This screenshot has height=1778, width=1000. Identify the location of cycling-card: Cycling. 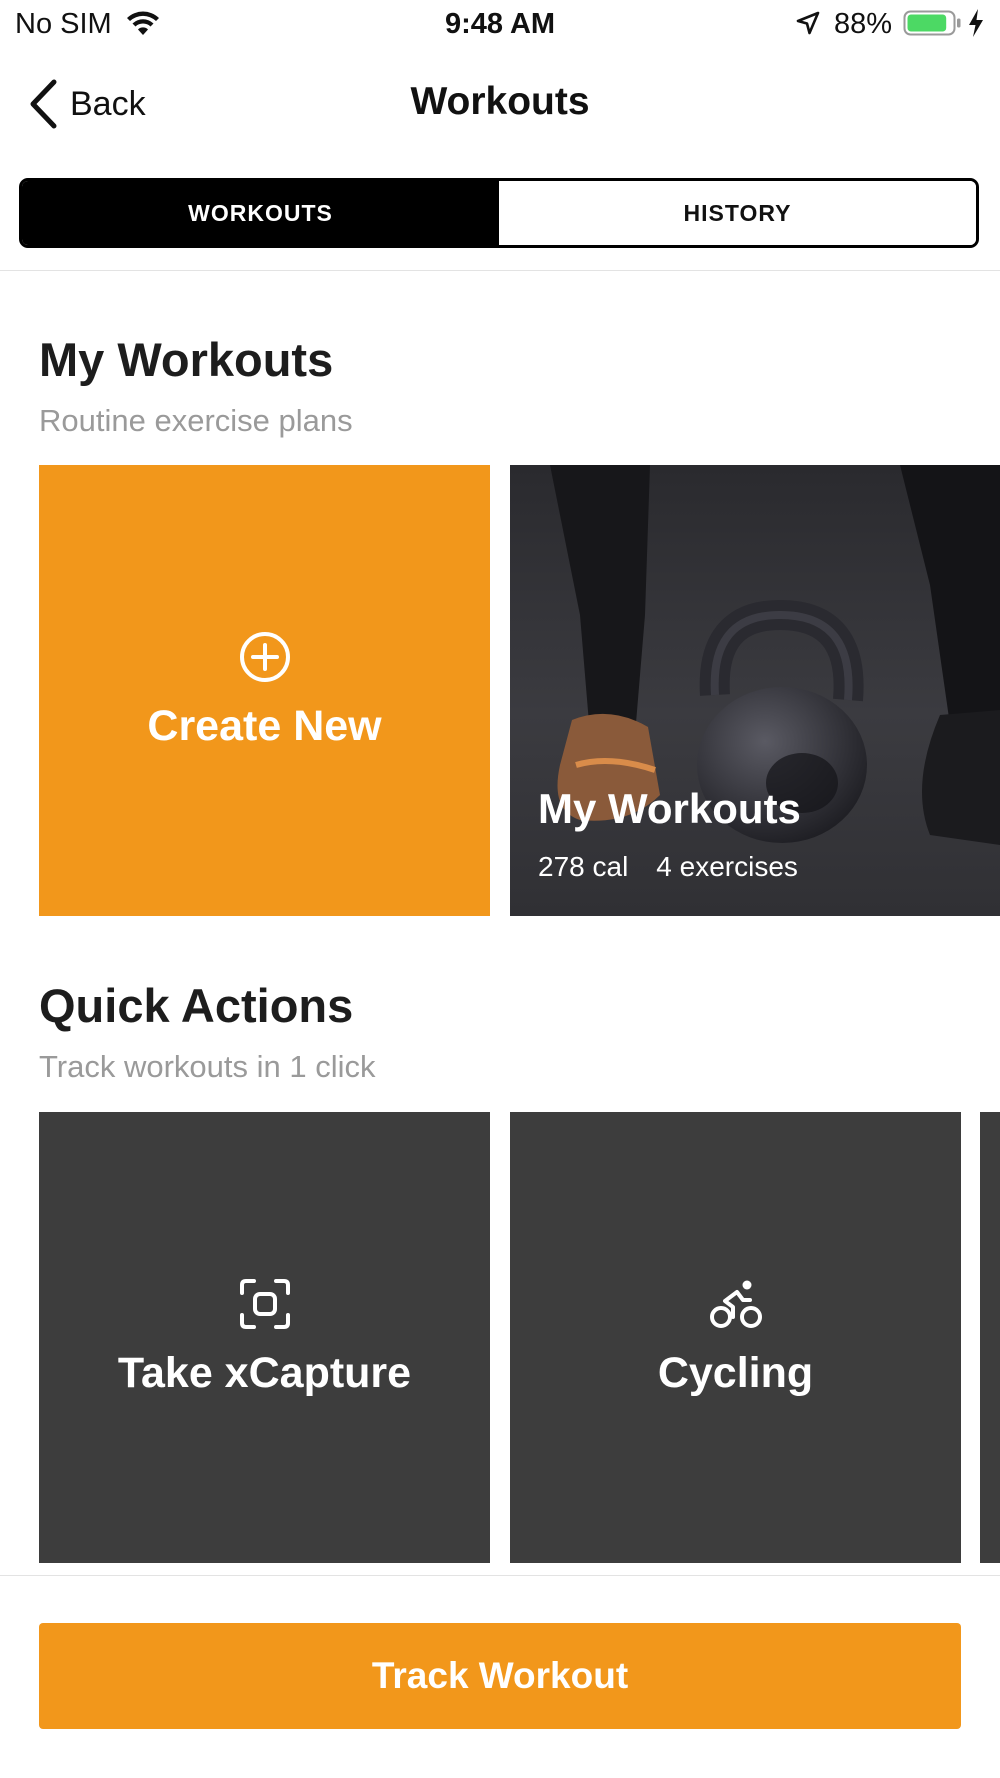
(735, 1337).